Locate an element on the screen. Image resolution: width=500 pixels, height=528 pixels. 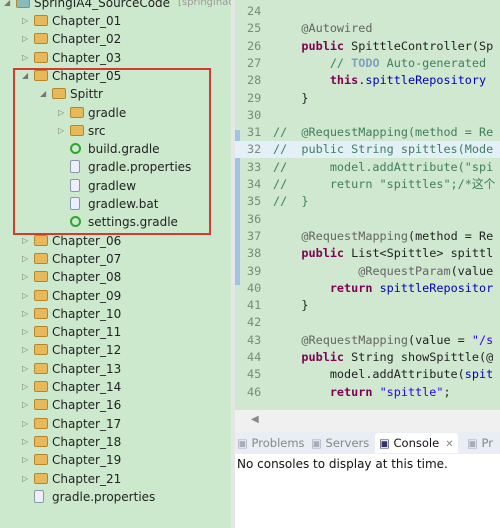
code-line: 35 // } is located at coordinates (367, 201).